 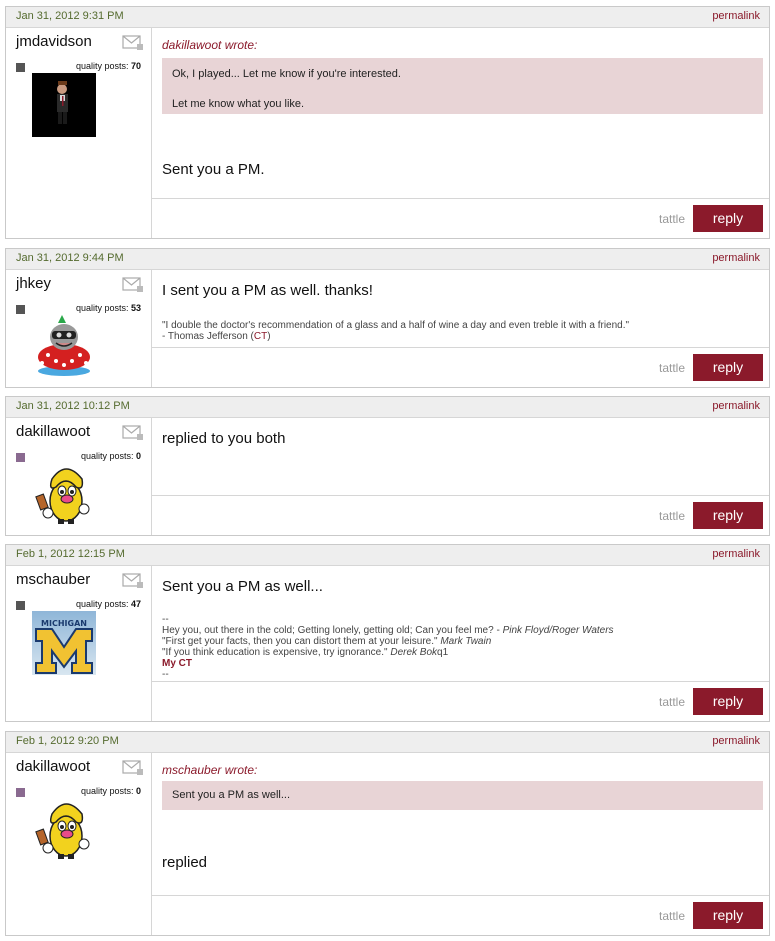 I want to click on post-header: Jan 31, 2012 9:44 PM permalink, so click(x=387, y=259).